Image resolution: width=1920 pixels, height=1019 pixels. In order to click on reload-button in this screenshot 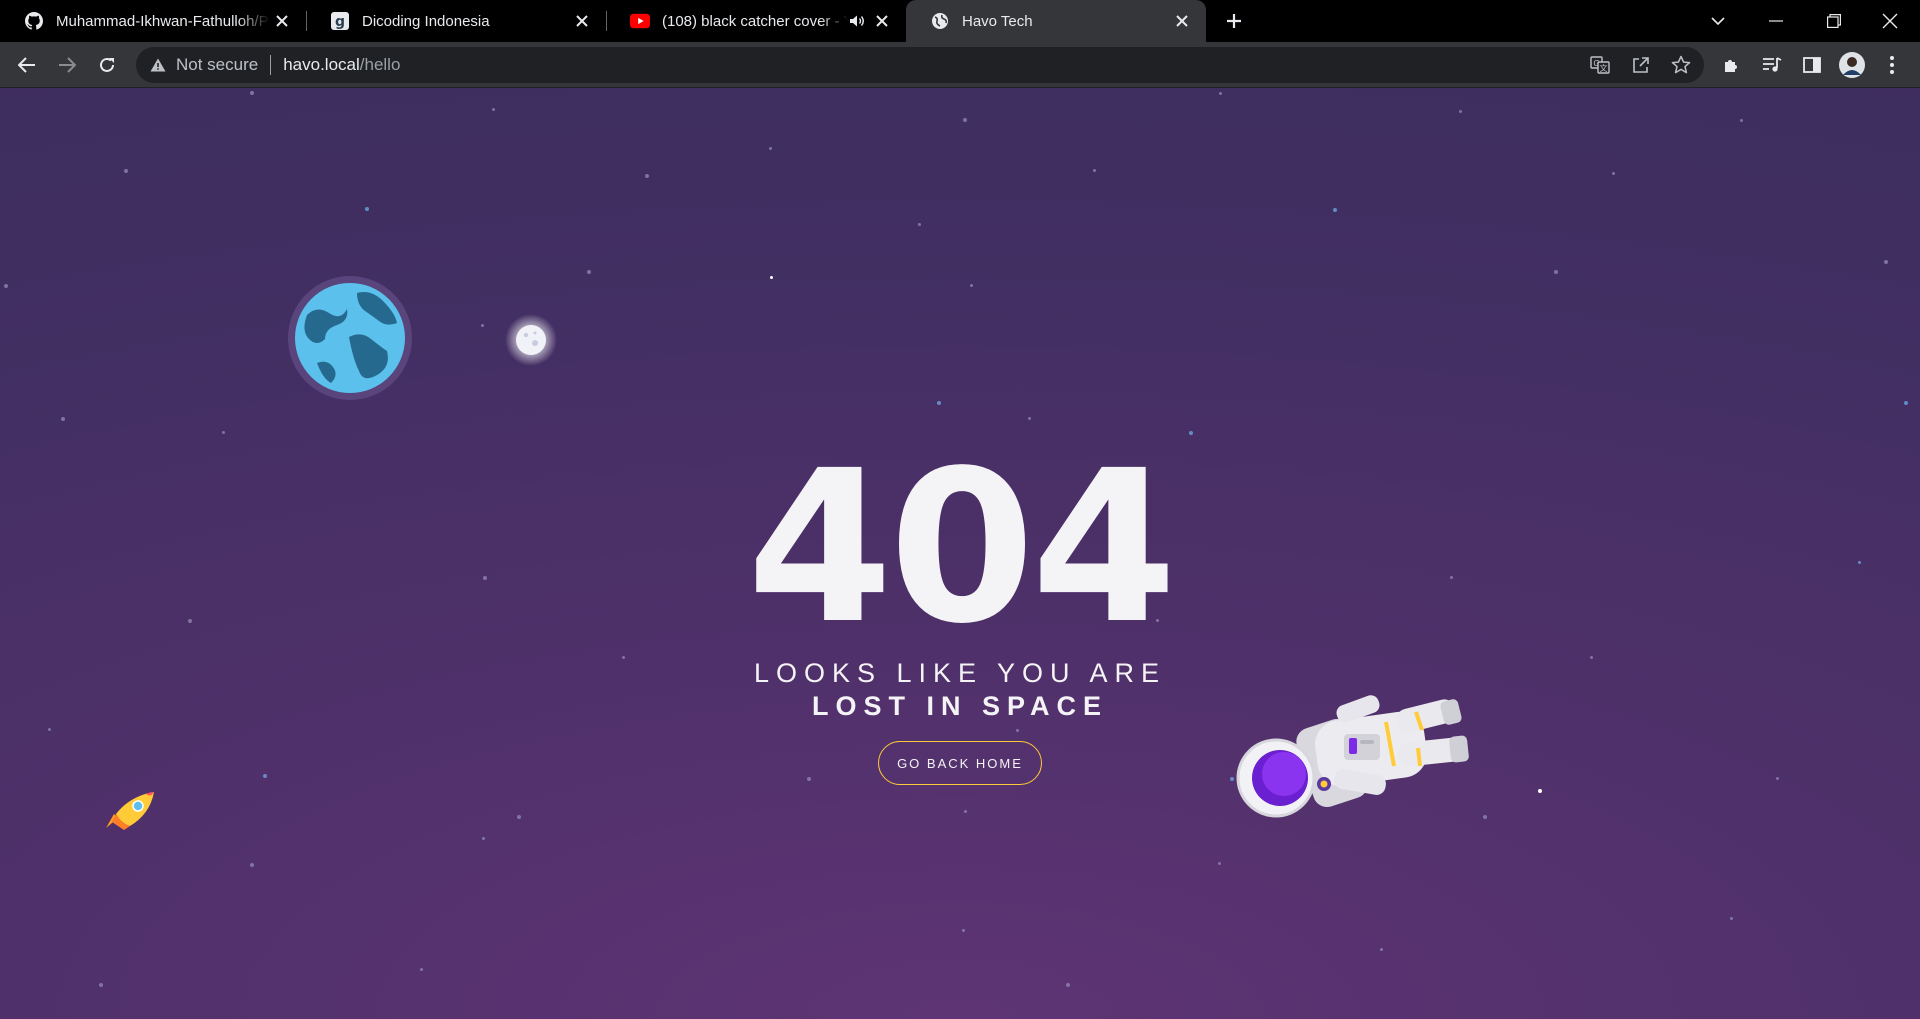, I will do `click(107, 65)`.